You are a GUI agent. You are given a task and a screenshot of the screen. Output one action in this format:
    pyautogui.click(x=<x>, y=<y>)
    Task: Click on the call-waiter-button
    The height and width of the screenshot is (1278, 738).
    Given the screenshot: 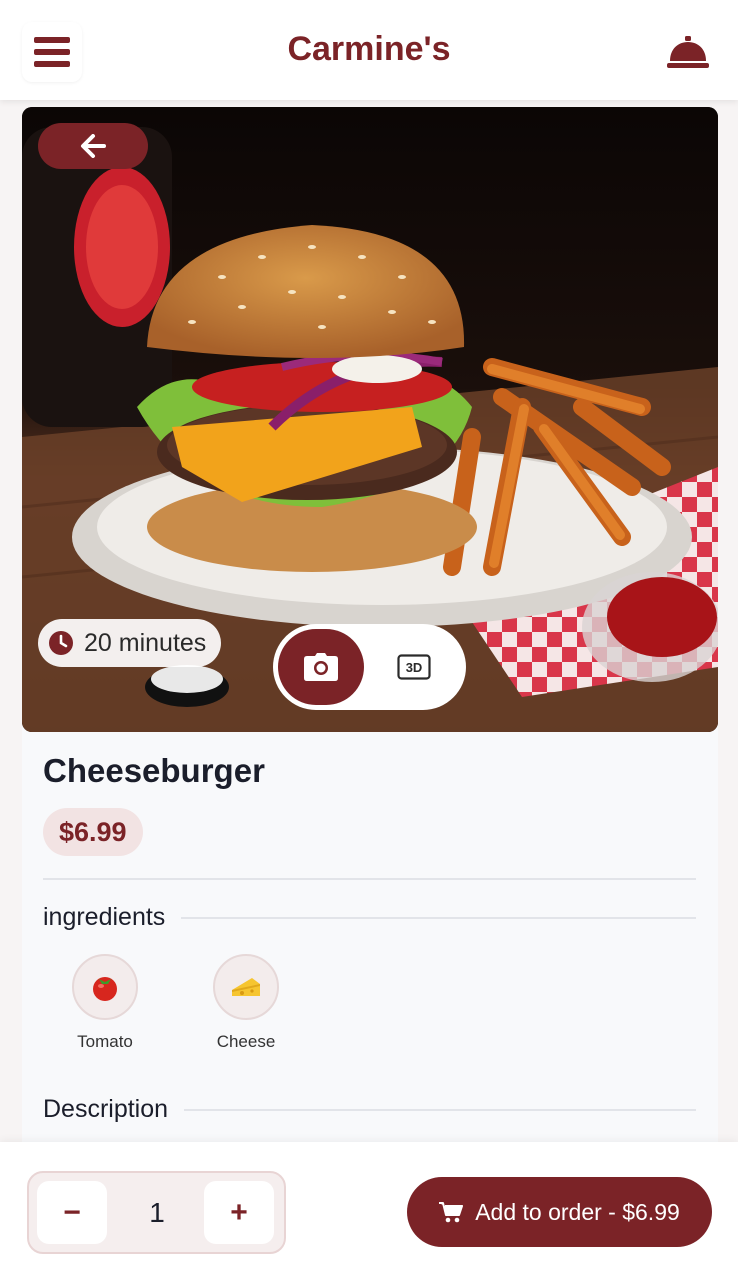 What is the action you would take?
    pyautogui.click(x=688, y=52)
    